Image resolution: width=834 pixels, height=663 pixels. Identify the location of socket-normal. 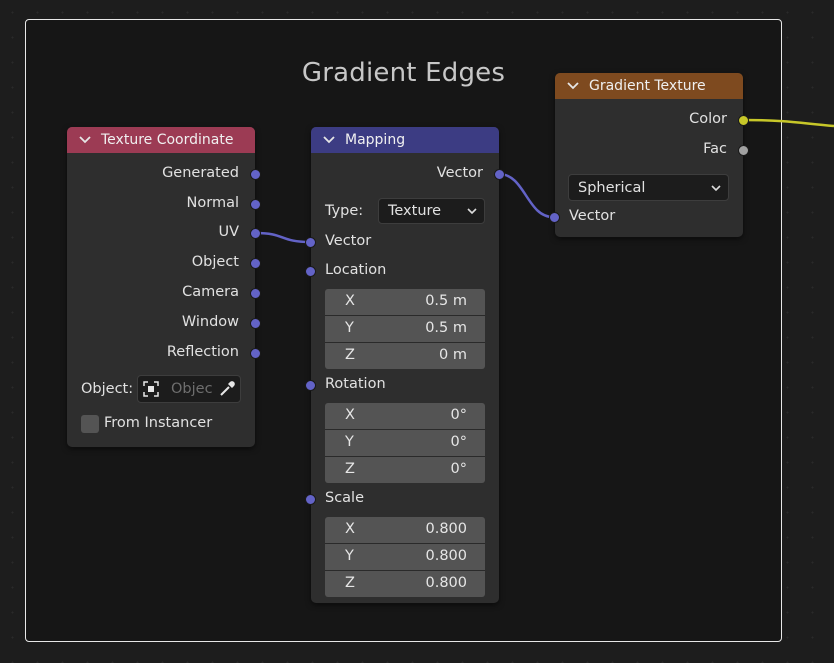
(255, 204).